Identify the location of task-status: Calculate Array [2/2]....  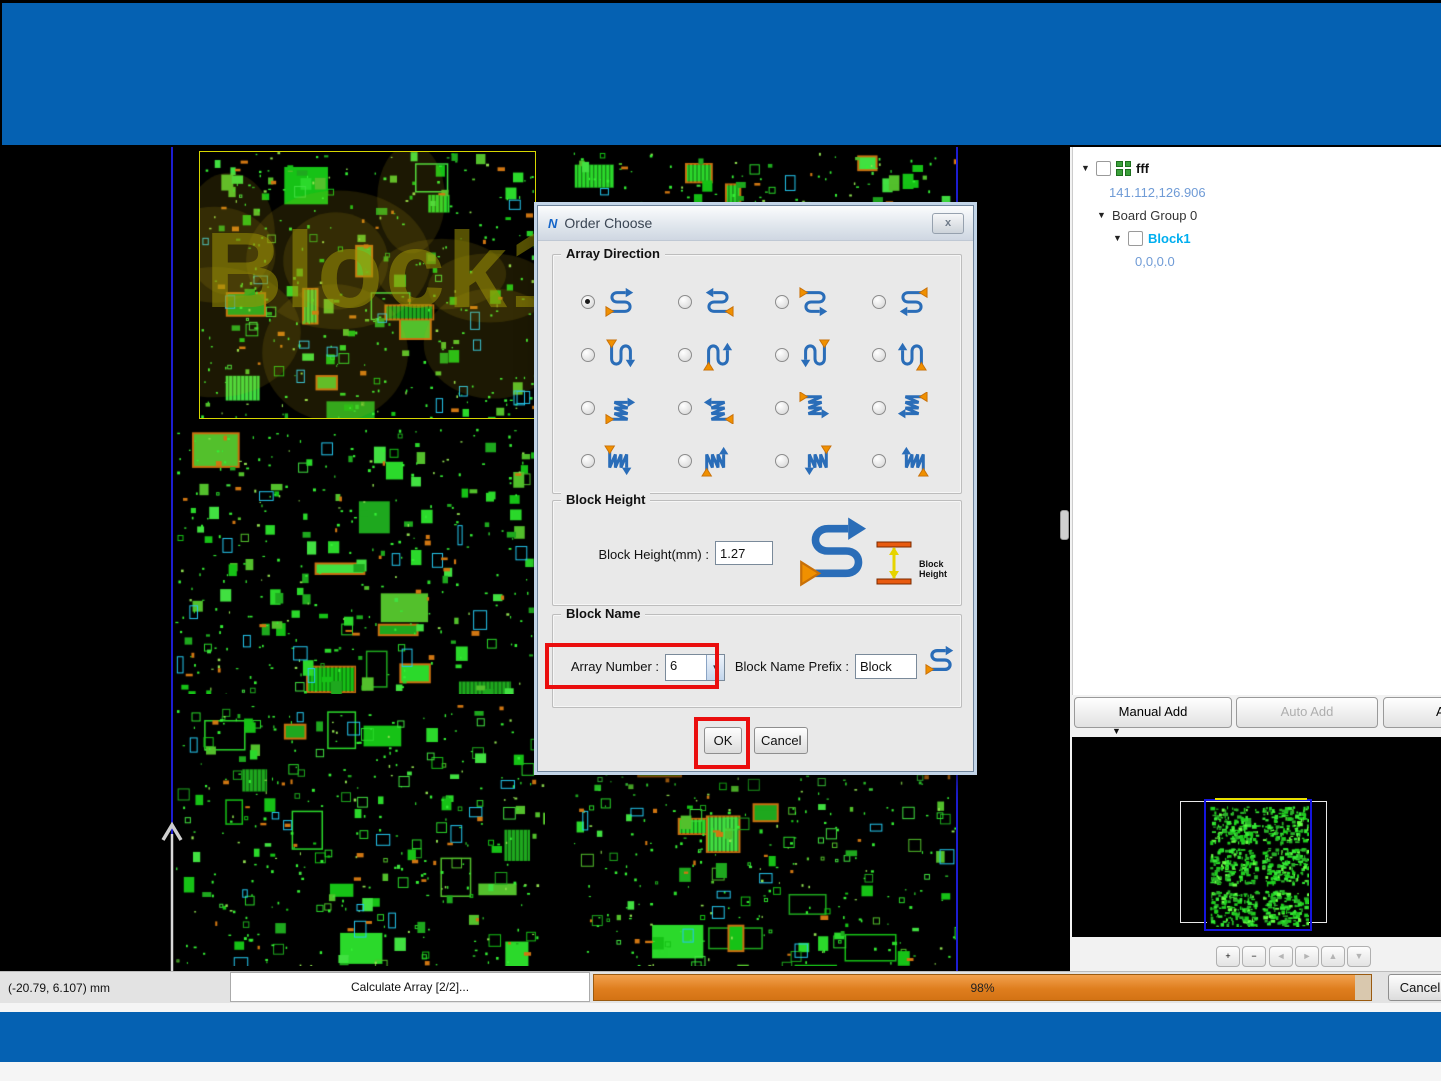
(410, 987).